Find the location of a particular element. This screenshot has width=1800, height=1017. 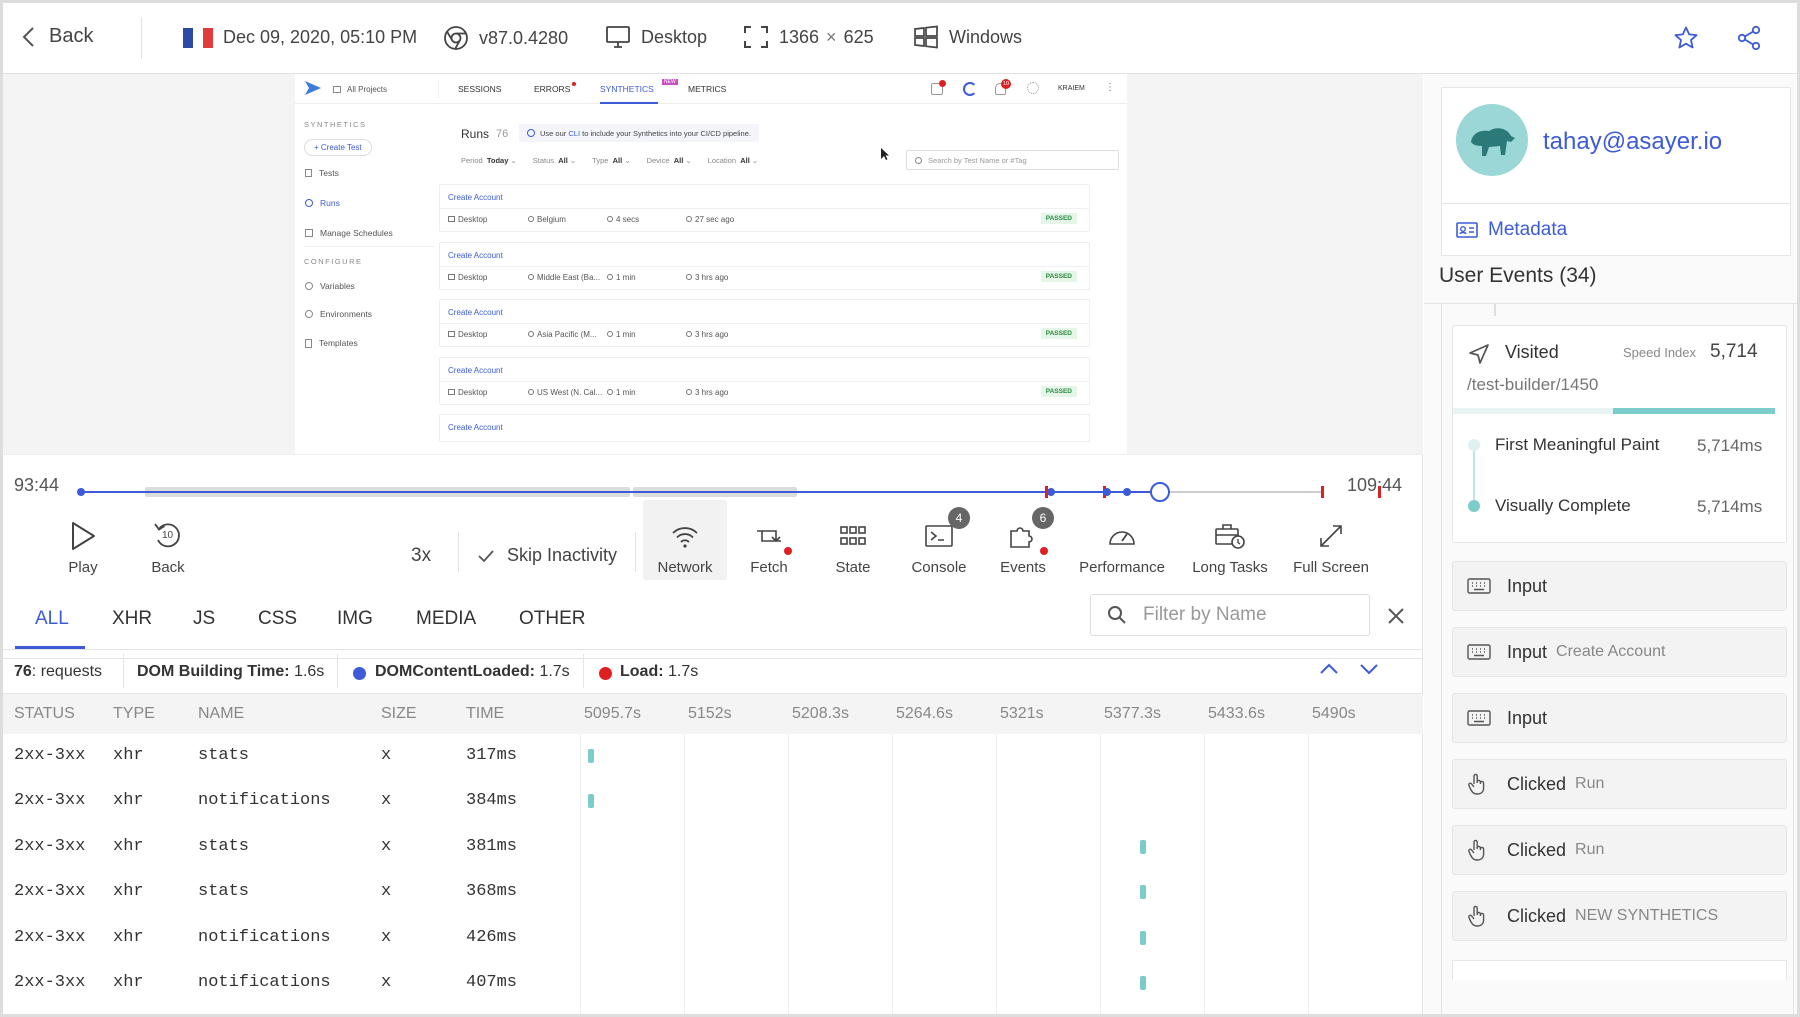

long-tasks-tool-button: Long Tasks is located at coordinates (1230, 540).